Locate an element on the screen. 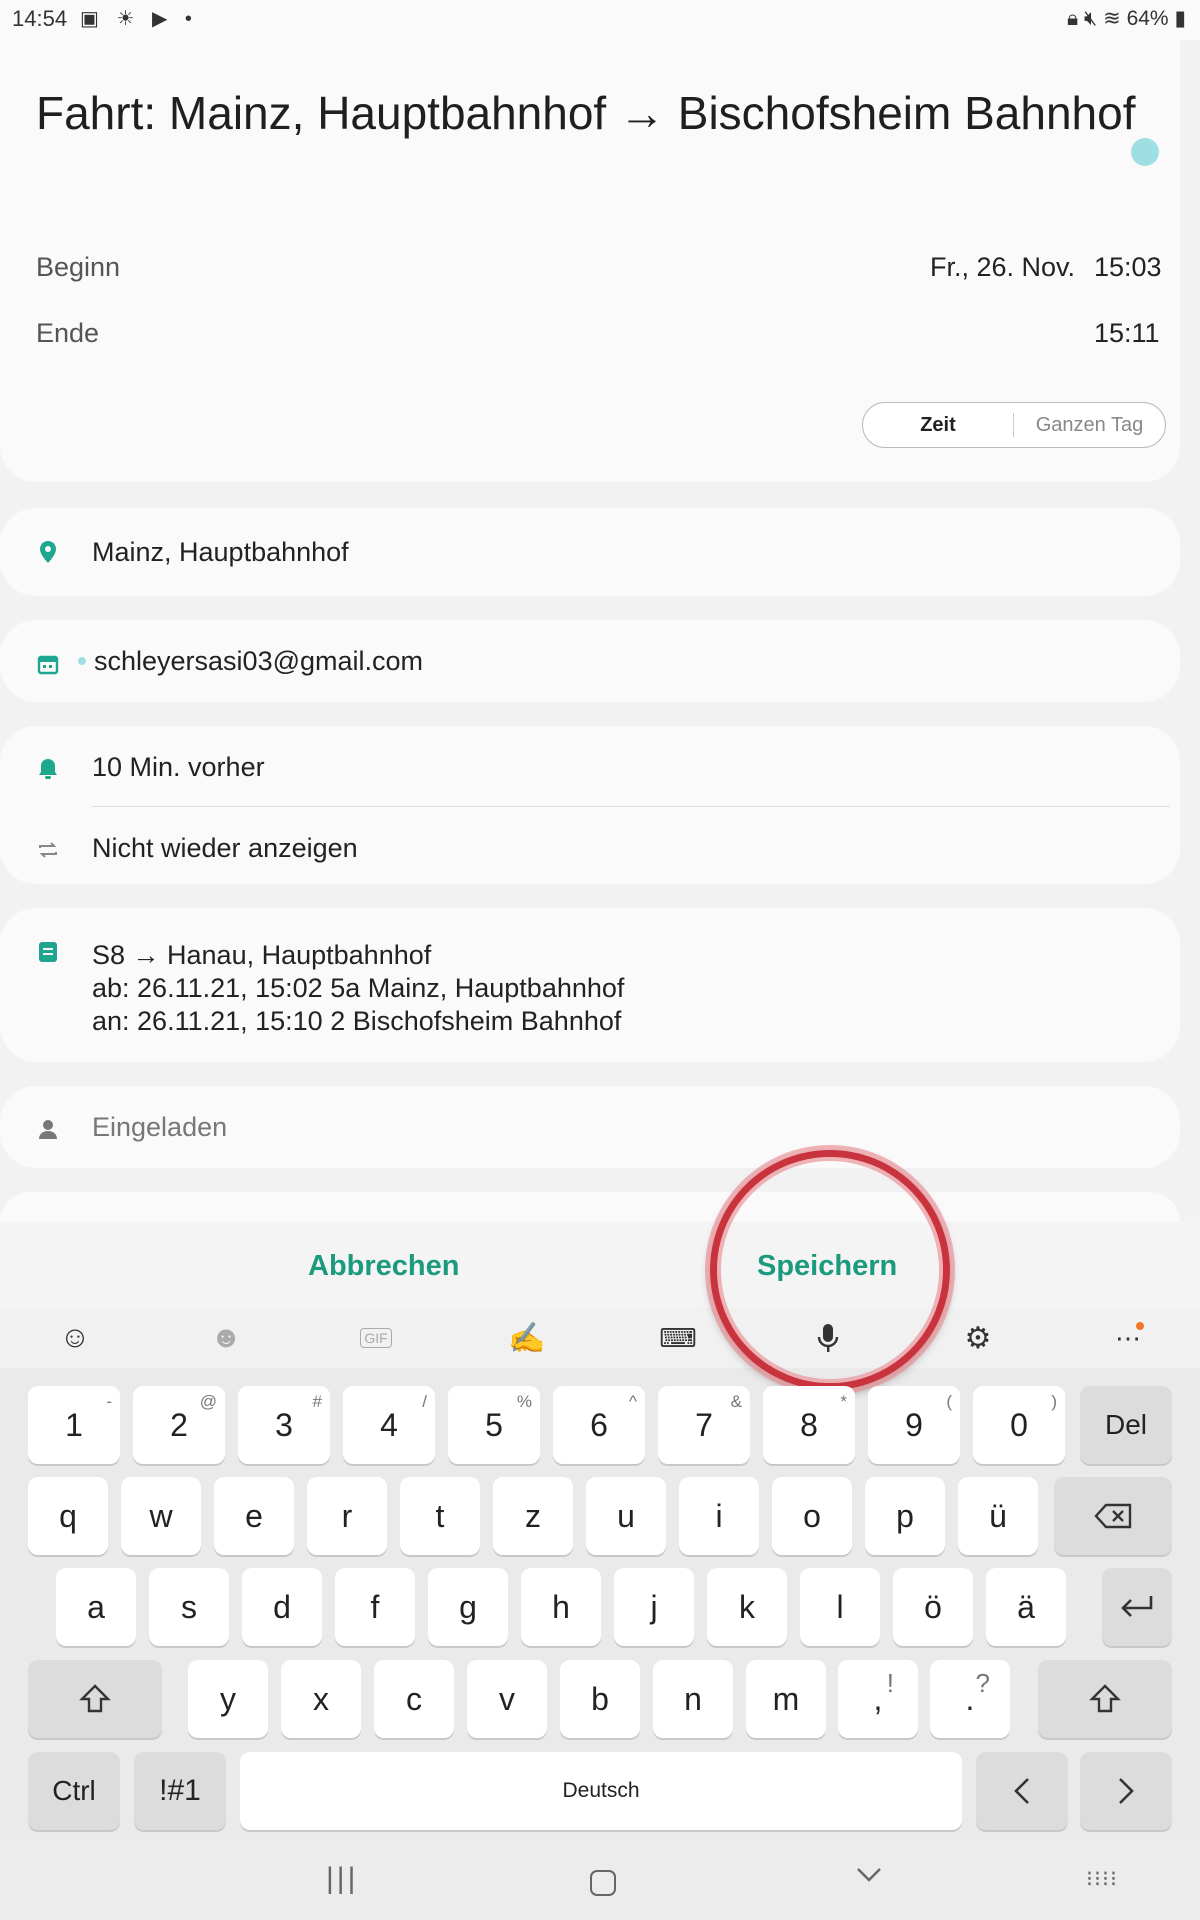 The width and height of the screenshot is (1200, 1920). key-8-label: 8 is located at coordinates (809, 1424).